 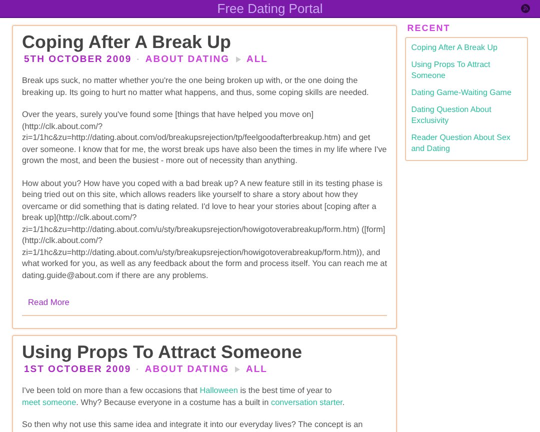 I want to click on site-title: Free Dating Portal, so click(x=270, y=8).